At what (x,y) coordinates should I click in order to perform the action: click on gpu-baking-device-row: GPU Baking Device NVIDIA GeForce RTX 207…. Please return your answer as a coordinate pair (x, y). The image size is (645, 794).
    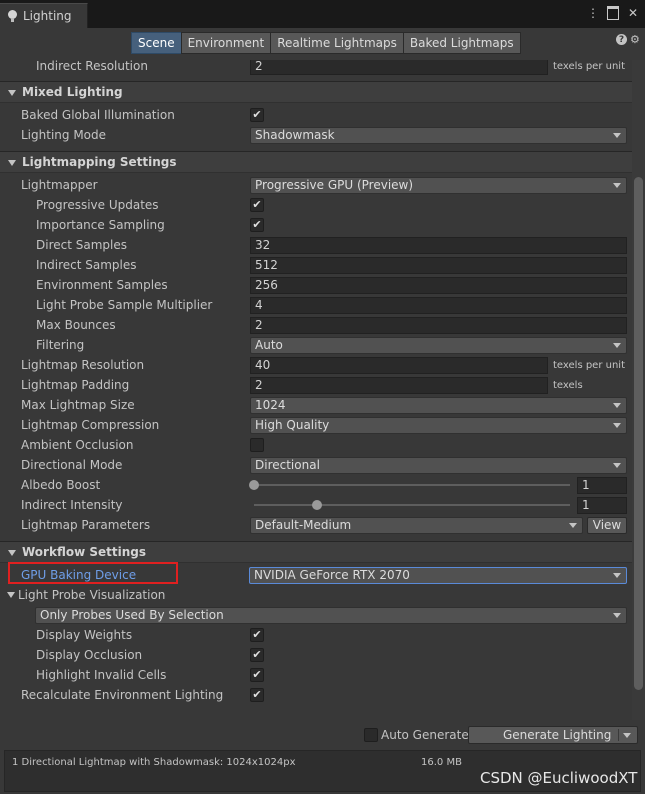
    Looking at the image, I should click on (316, 573).